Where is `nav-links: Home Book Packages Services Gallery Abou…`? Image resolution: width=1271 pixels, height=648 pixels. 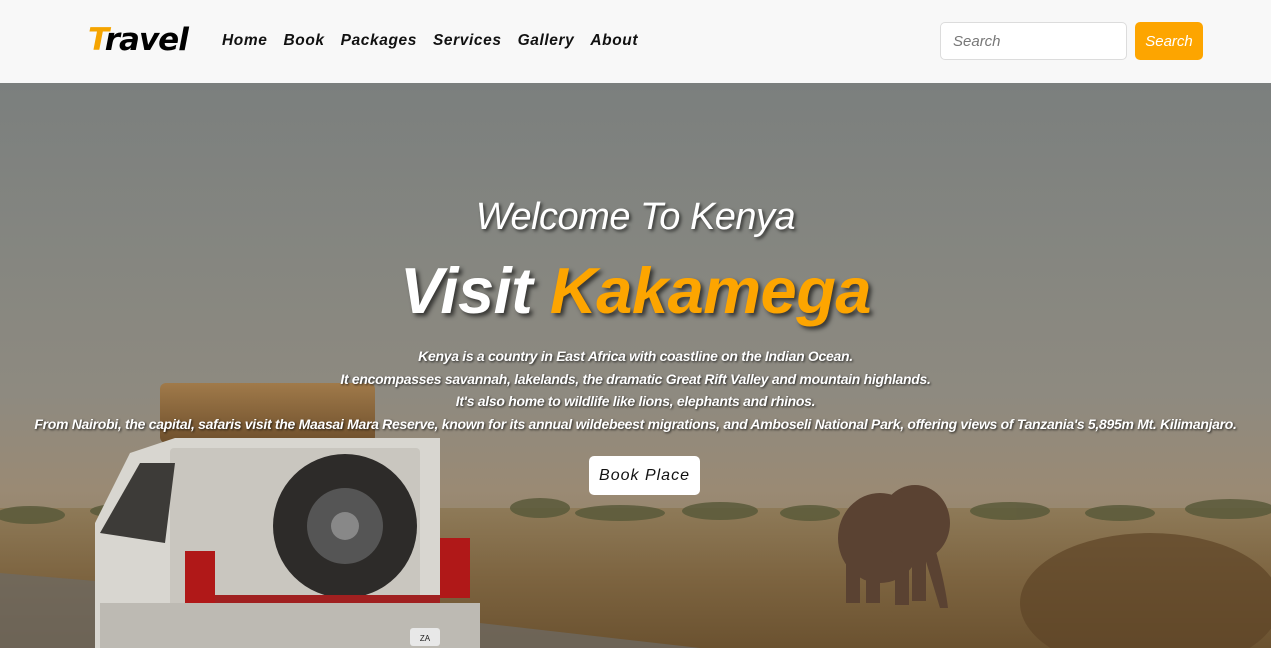
nav-links: Home Book Packages Services Gallery Abou… is located at coordinates (438, 41).